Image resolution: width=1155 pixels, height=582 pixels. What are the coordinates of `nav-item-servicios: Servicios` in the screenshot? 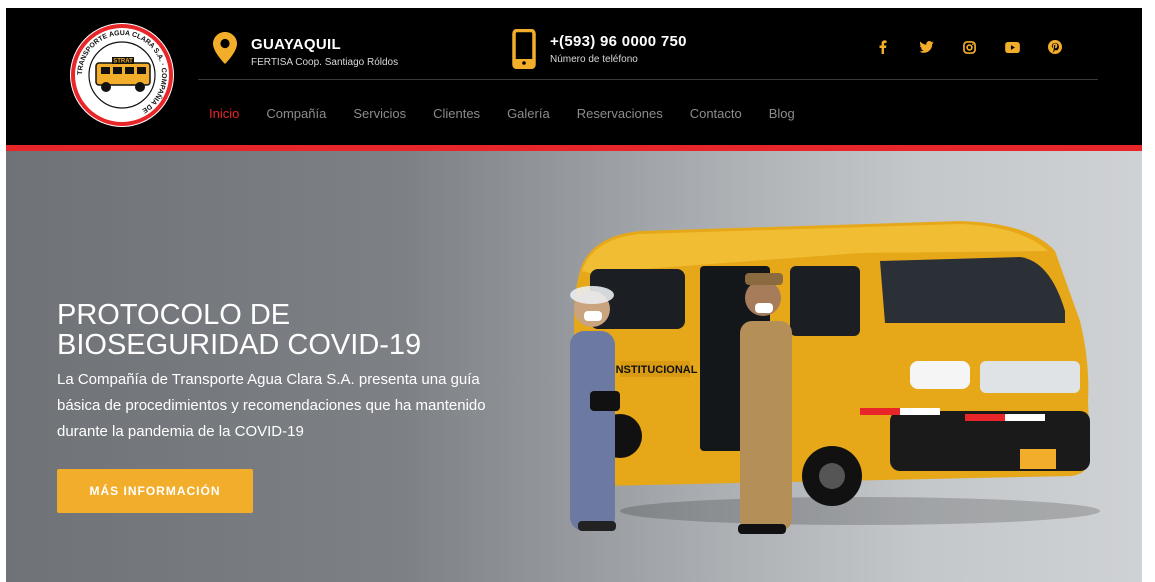 It's located at (379, 113).